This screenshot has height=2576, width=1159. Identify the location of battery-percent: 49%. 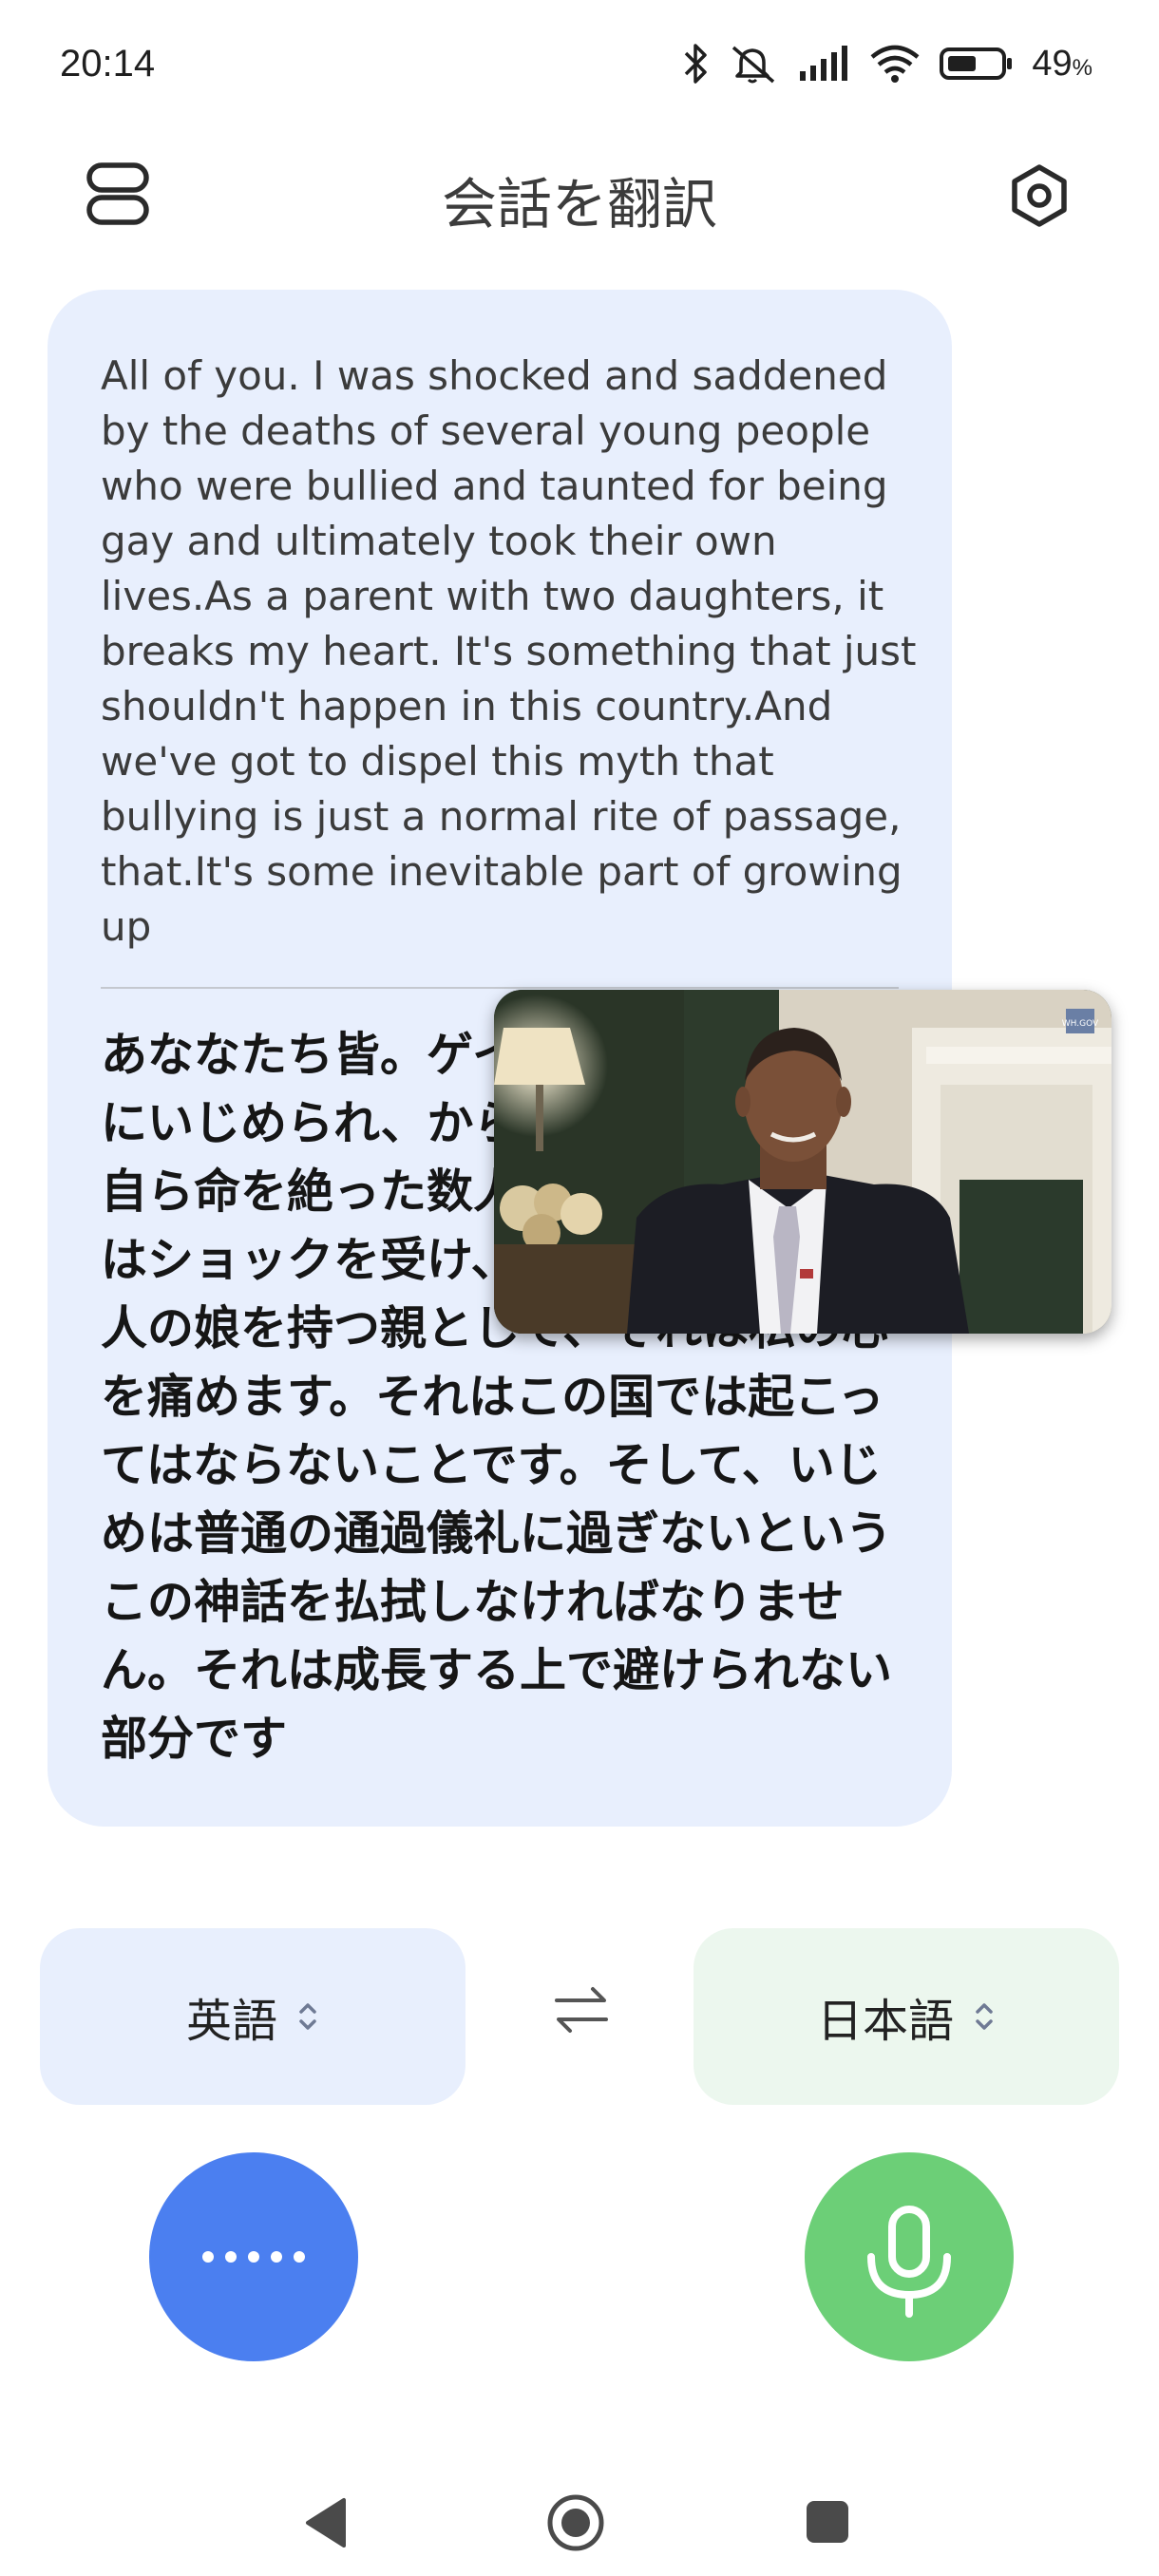
(1062, 63).